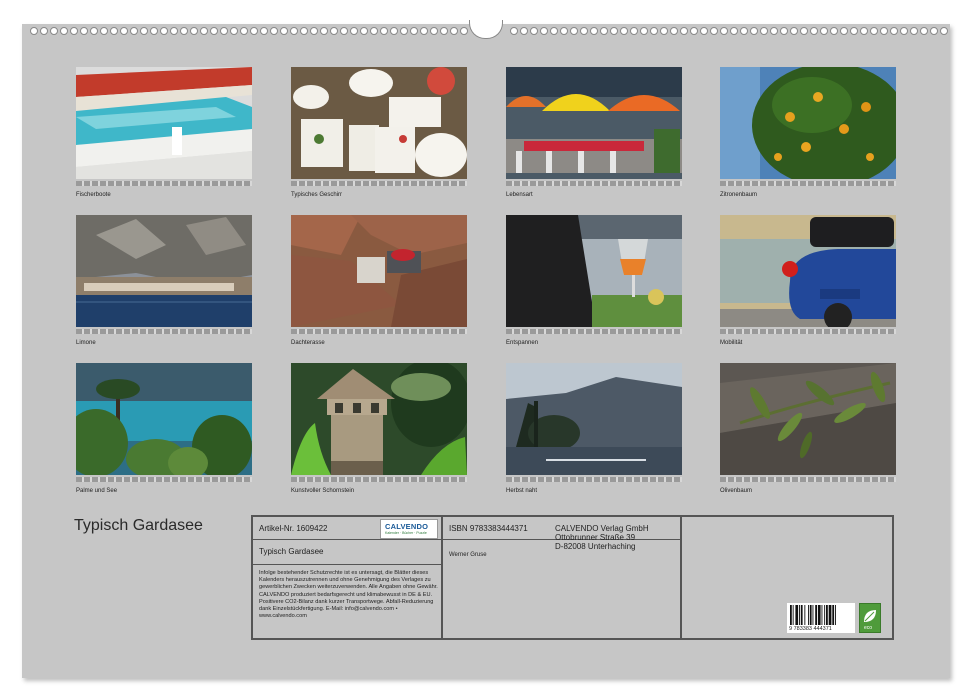 The image size is (971, 700). Describe the element at coordinates (808, 419) in the screenshot. I see `photo-olive-branch` at that location.